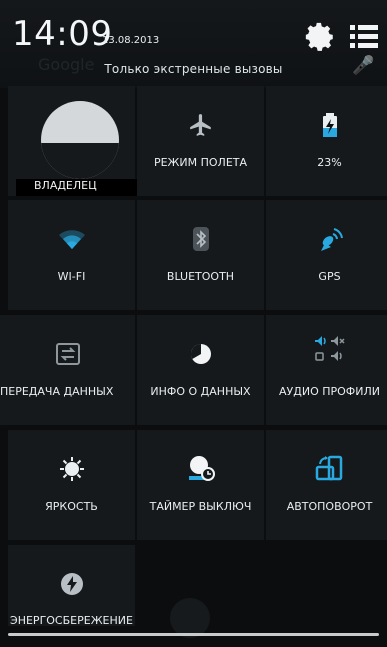 This screenshot has width=387, height=647. What do you see at coordinates (71, 276) in the screenshot?
I see `tile-wifi-label: WI-FI` at bounding box center [71, 276].